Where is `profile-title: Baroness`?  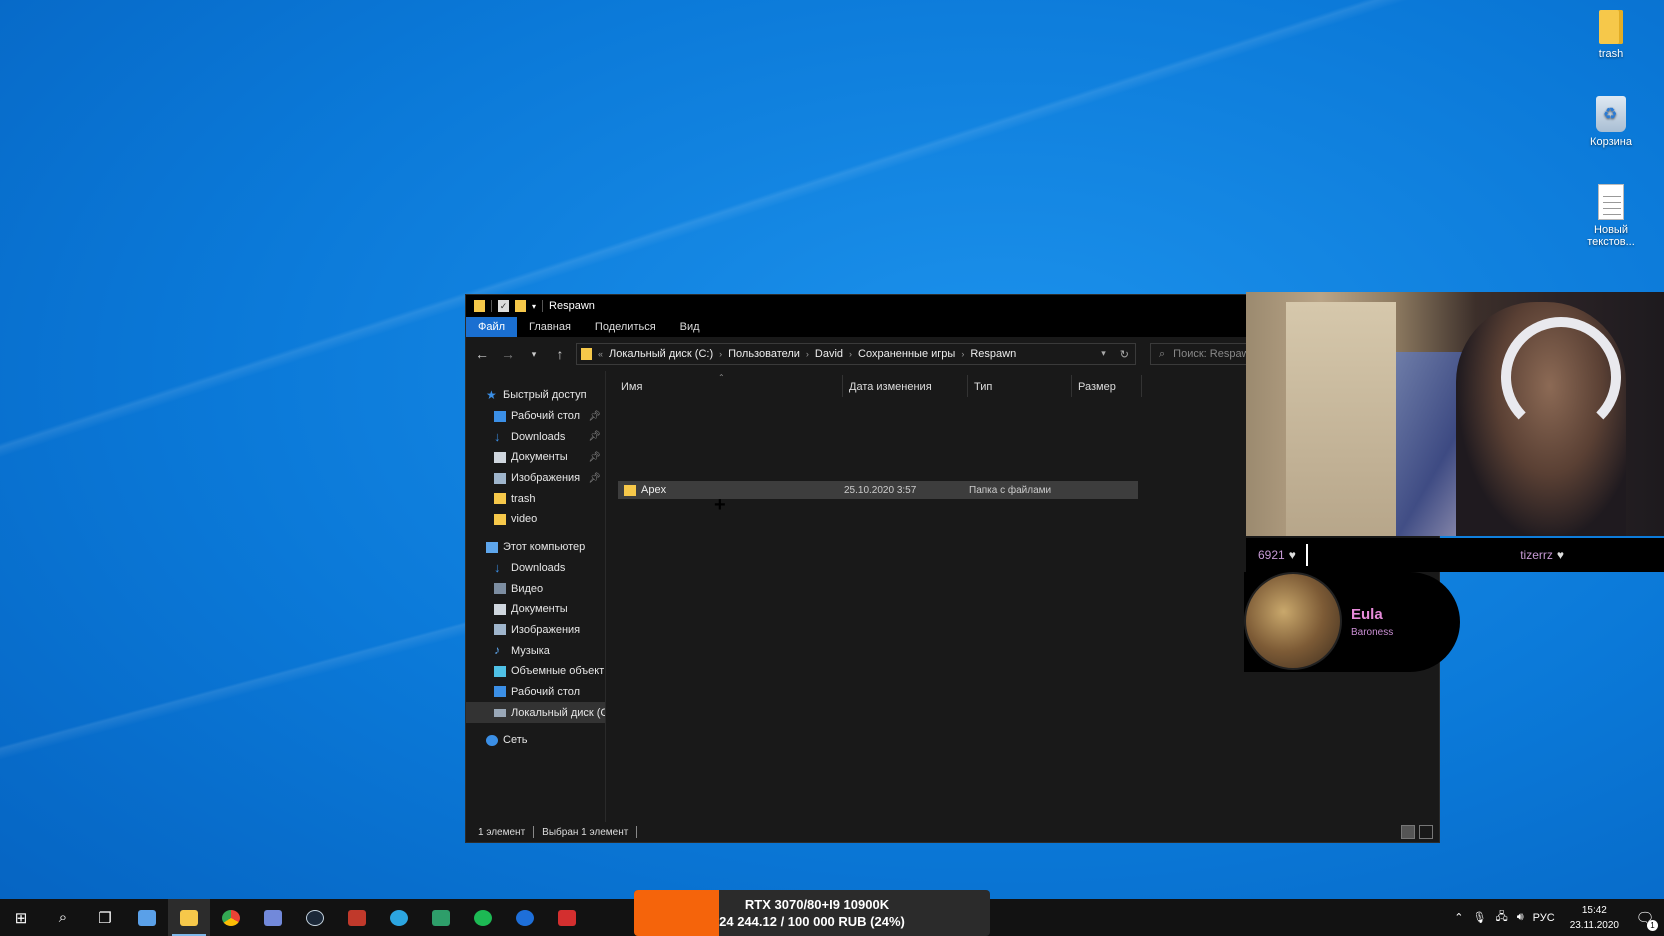
profile-title: Baroness is located at coordinates (1372, 632).